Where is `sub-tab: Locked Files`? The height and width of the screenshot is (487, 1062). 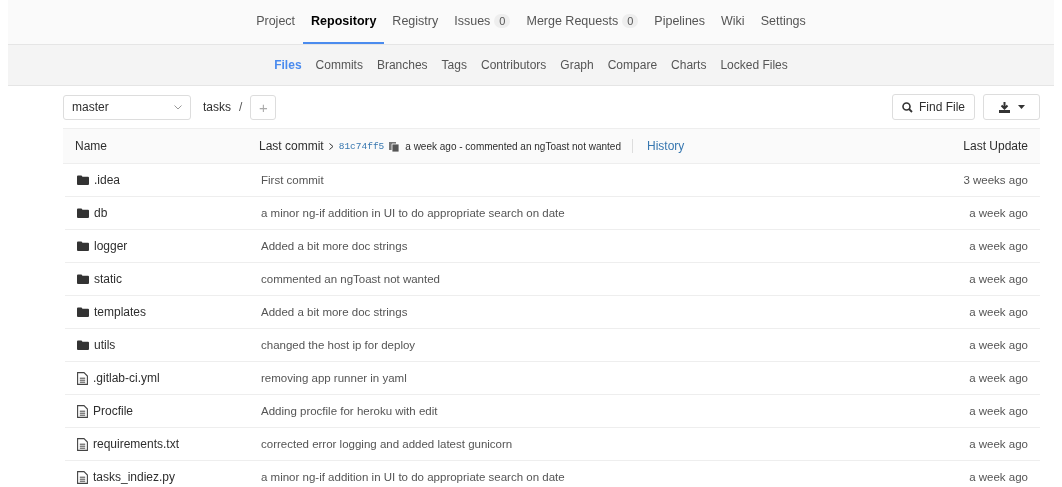
sub-tab: Locked Files is located at coordinates (754, 65).